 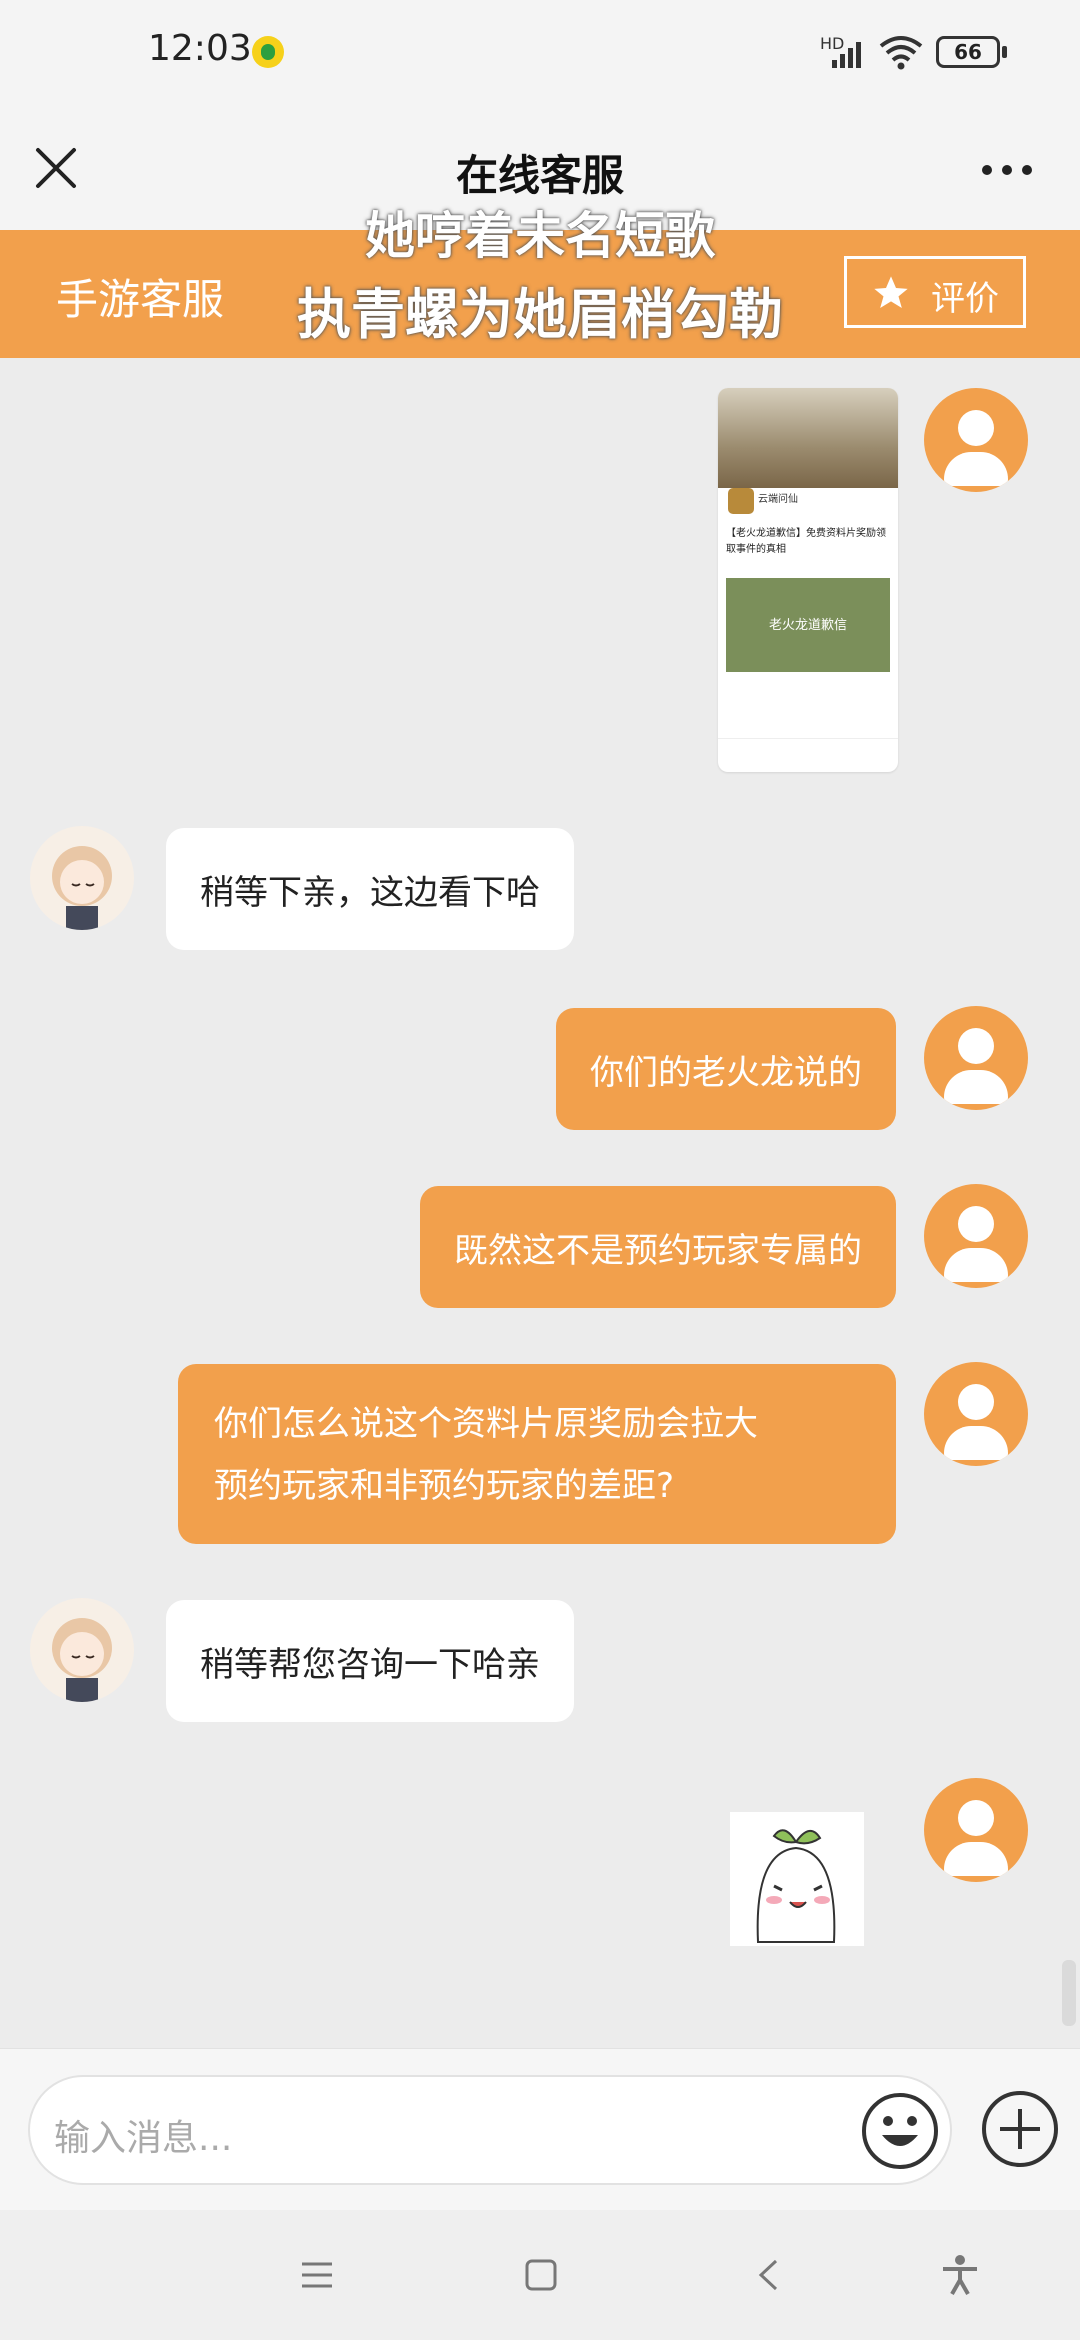 What do you see at coordinates (797, 1879) in the screenshot?
I see `sticker-image` at bounding box center [797, 1879].